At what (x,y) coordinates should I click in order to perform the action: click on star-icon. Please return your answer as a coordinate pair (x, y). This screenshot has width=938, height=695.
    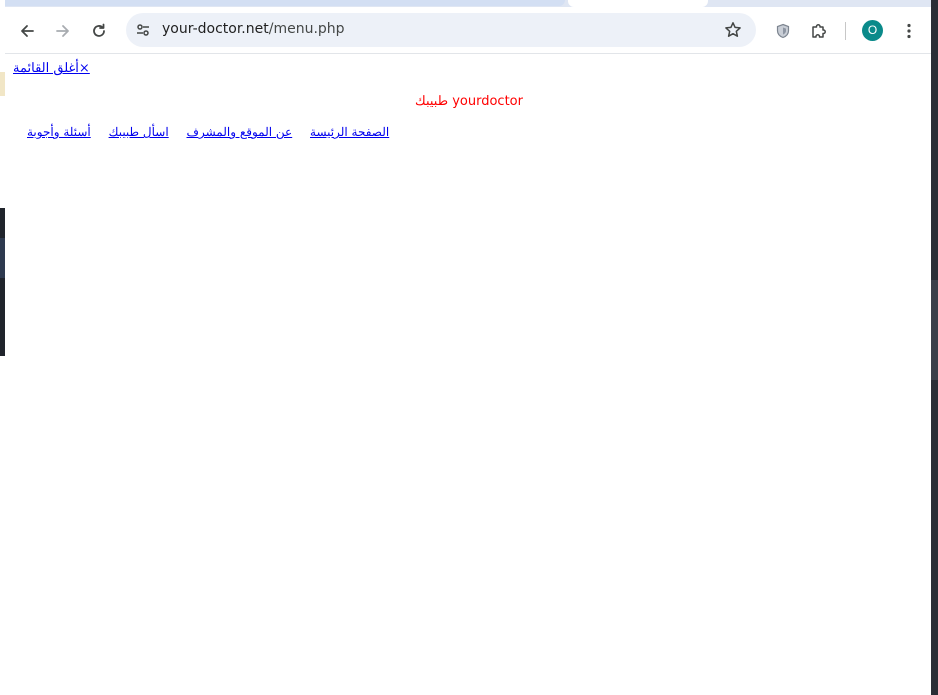
    Looking at the image, I should click on (733, 32).